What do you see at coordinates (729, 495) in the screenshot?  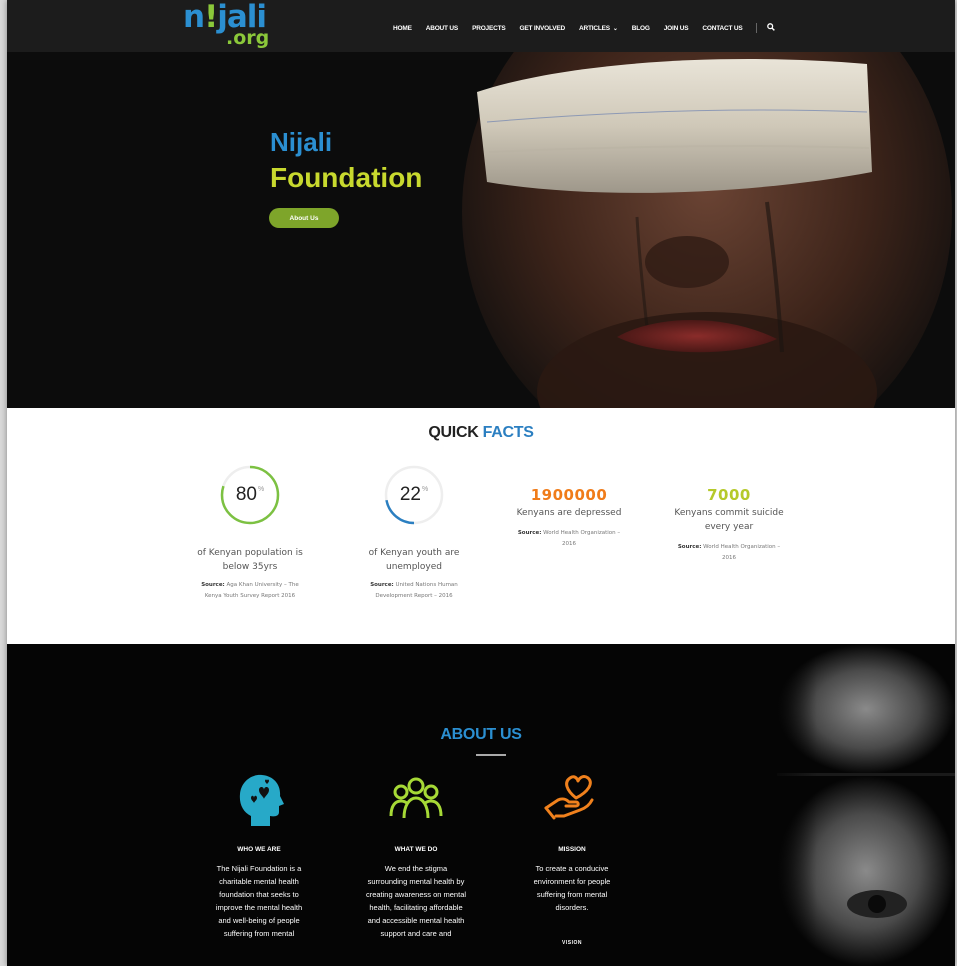 I see `stat-number: 7000` at bounding box center [729, 495].